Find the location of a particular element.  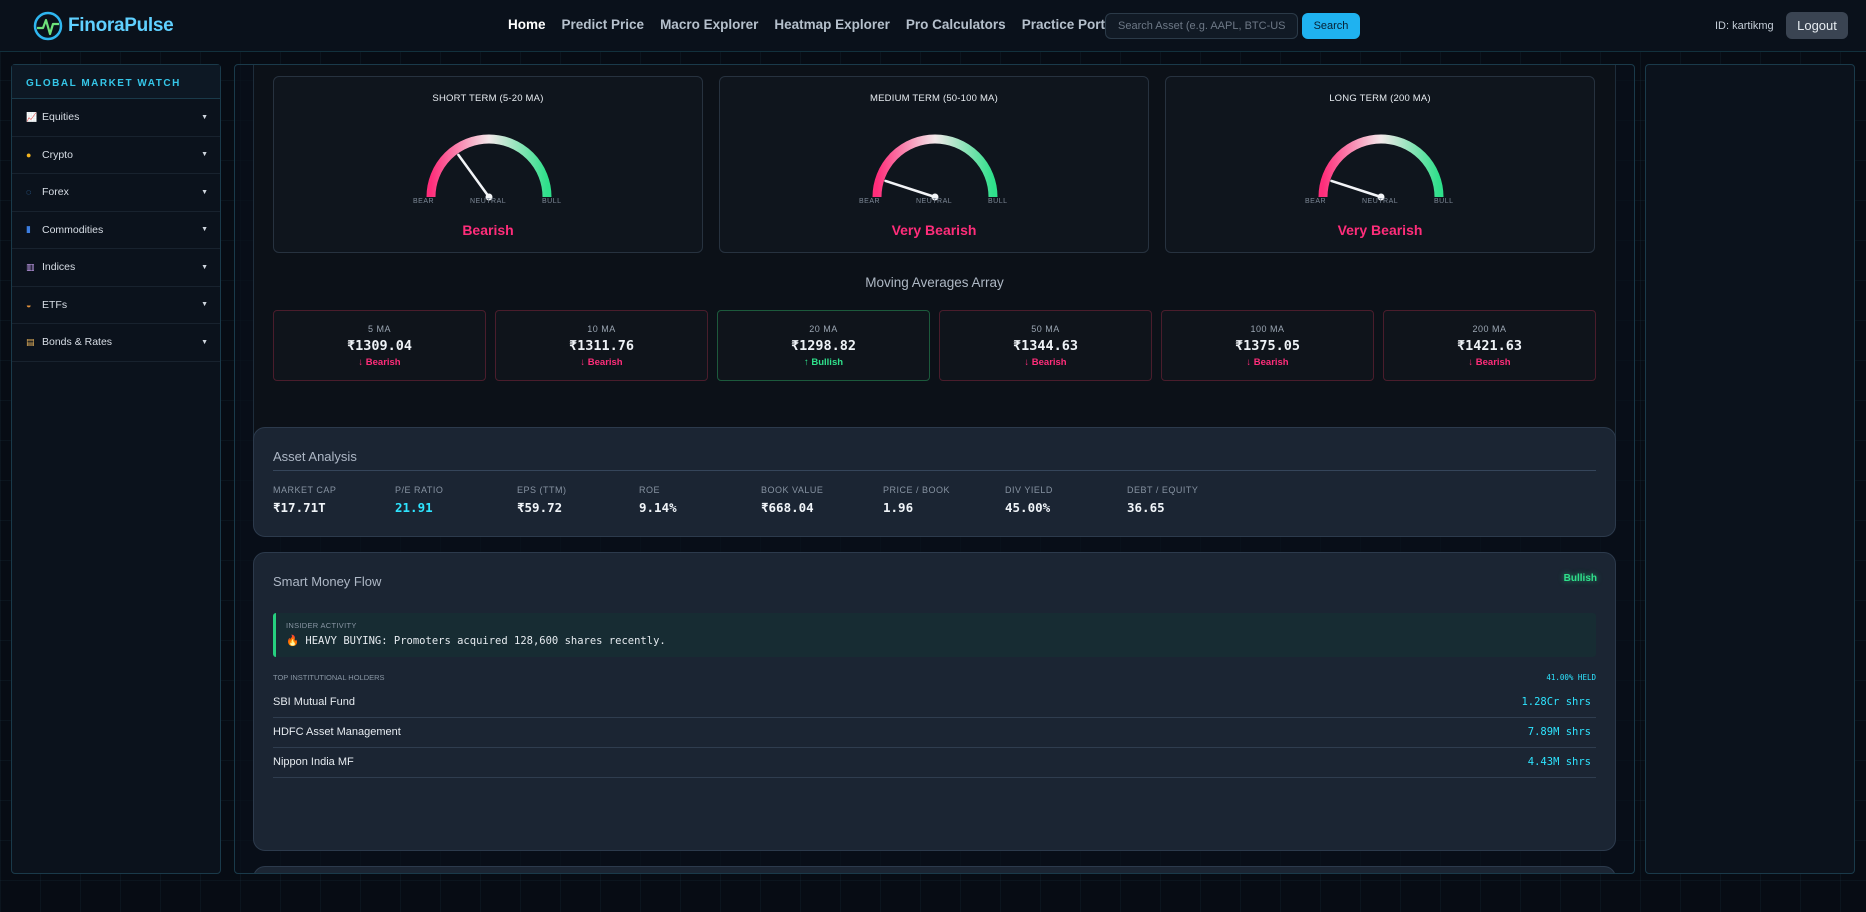

sidebar-item-crypto: ● Crypto ▼ is located at coordinates (116, 155).